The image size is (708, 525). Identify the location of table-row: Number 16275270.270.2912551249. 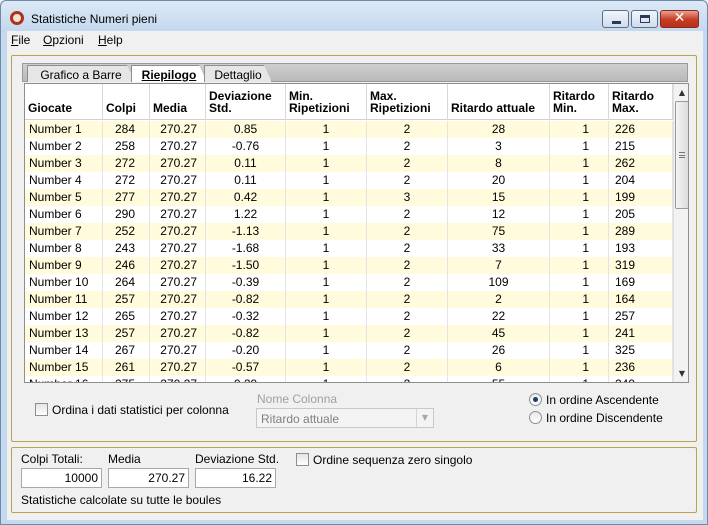
(349, 379).